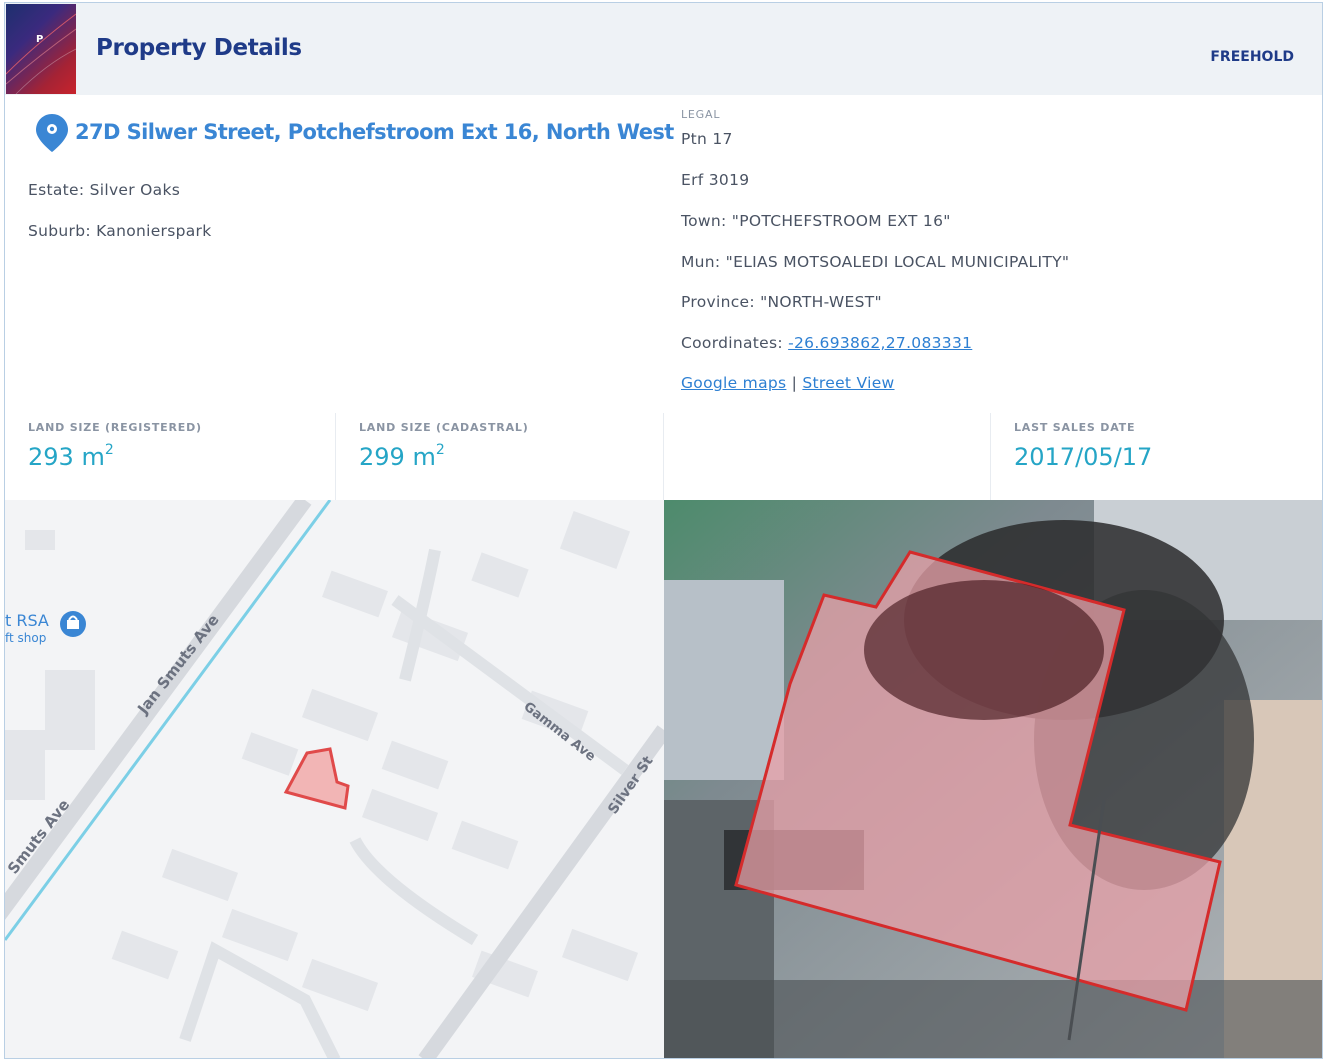  What do you see at coordinates (1083, 457) in the screenshot?
I see `stat-value: 2017/05/17` at bounding box center [1083, 457].